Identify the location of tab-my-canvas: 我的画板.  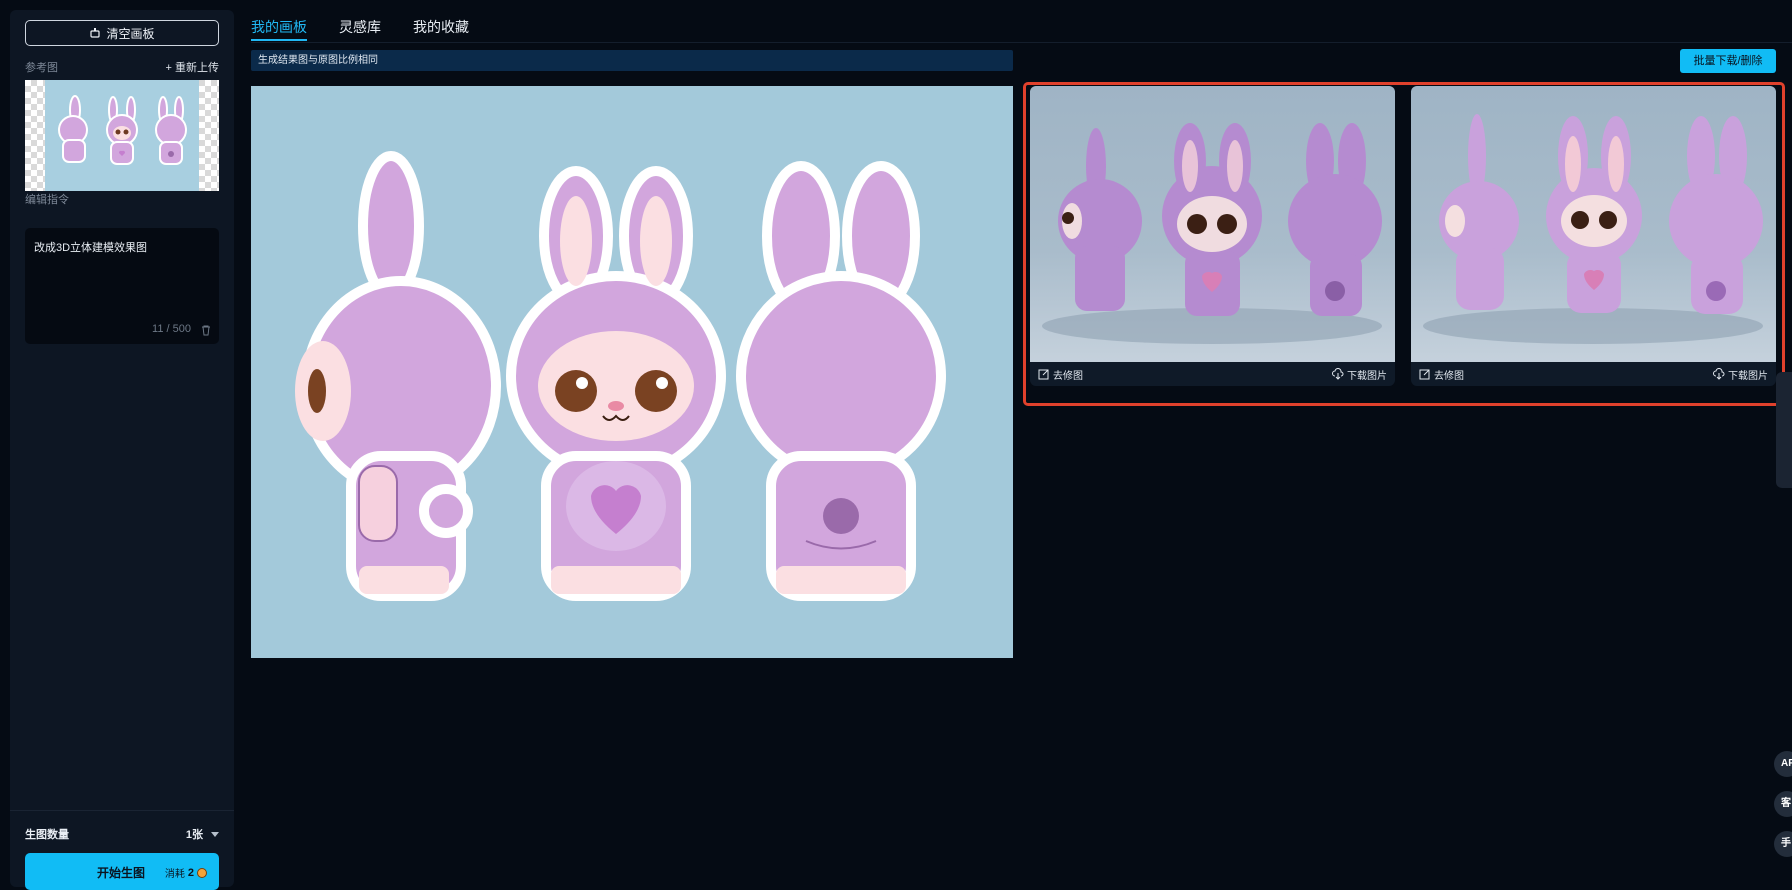
(279, 29).